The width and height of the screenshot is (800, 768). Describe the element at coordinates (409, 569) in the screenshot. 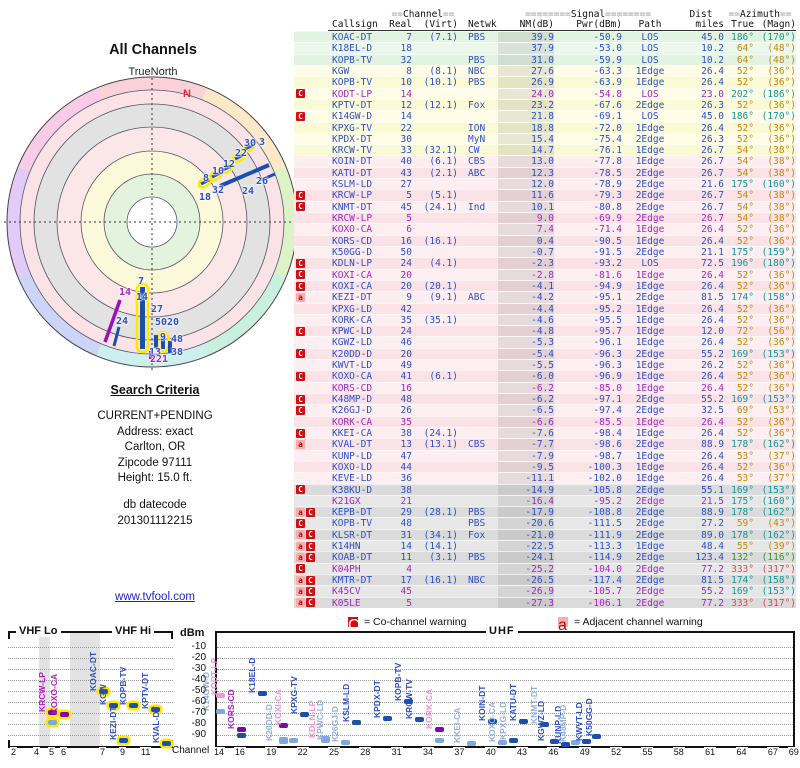

I see `real-channel-cell: 4` at that location.